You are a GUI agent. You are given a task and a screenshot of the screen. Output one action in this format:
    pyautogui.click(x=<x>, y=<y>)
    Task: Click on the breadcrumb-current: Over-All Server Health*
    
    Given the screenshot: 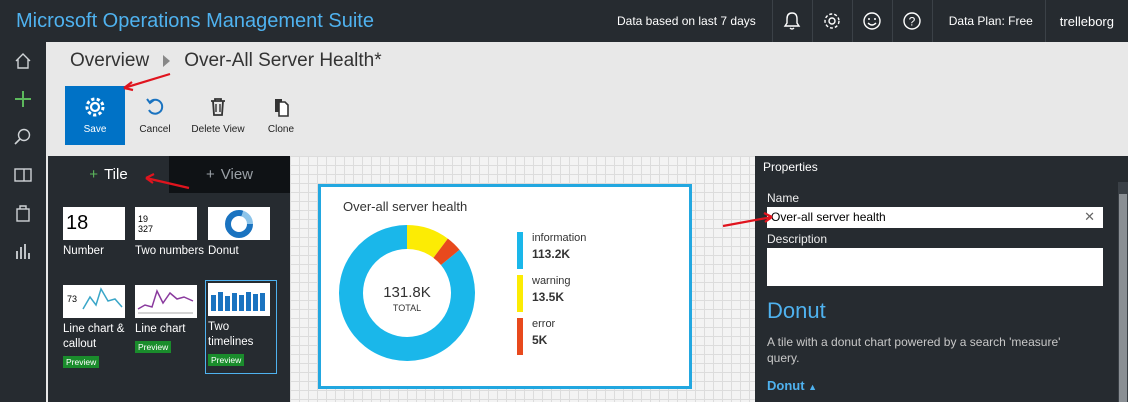 What is the action you would take?
    pyautogui.click(x=283, y=60)
    